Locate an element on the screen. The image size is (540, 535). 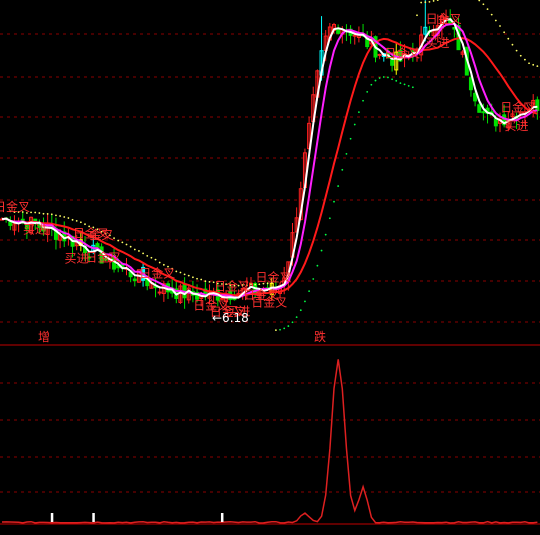
signal-label: 金叉 is located at coordinates (101, 234).